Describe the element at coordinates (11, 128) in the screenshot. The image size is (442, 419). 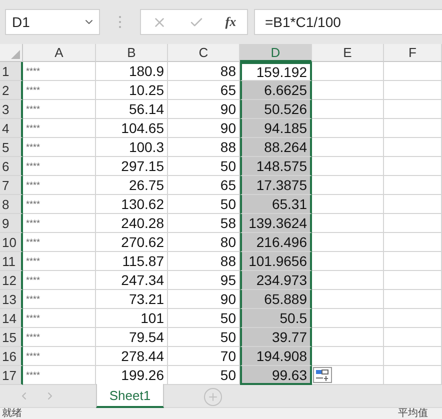
I see `row-header: 4` at that location.